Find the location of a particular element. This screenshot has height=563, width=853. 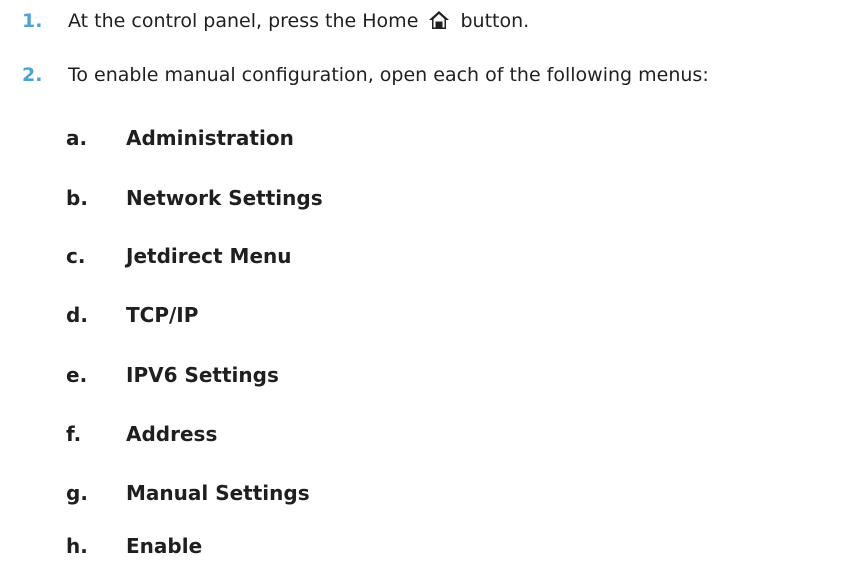

menu-path-letter: a. is located at coordinates (77, 138).